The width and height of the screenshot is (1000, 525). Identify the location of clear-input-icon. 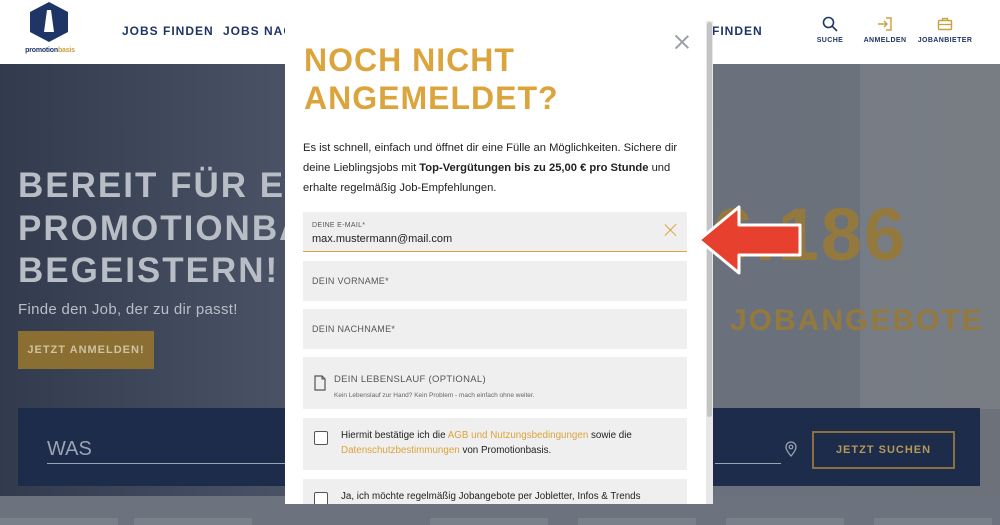
(671, 230).